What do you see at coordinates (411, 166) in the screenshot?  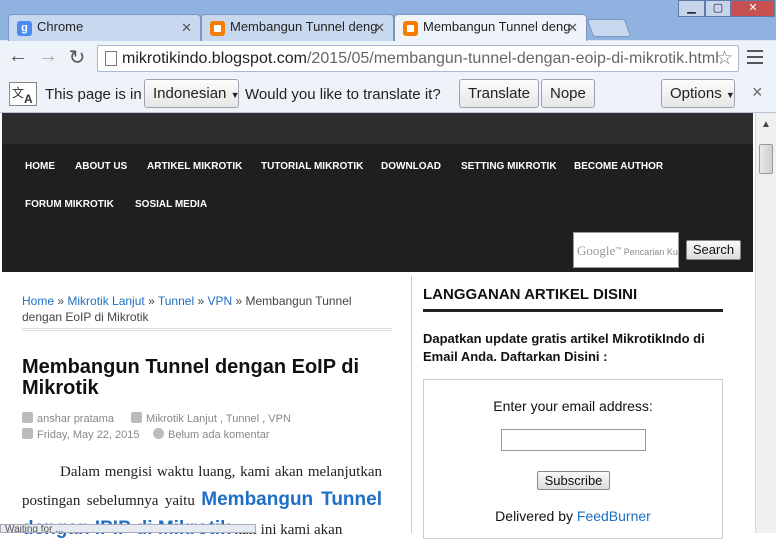 I see `nav-download: DOWNLOAD` at bounding box center [411, 166].